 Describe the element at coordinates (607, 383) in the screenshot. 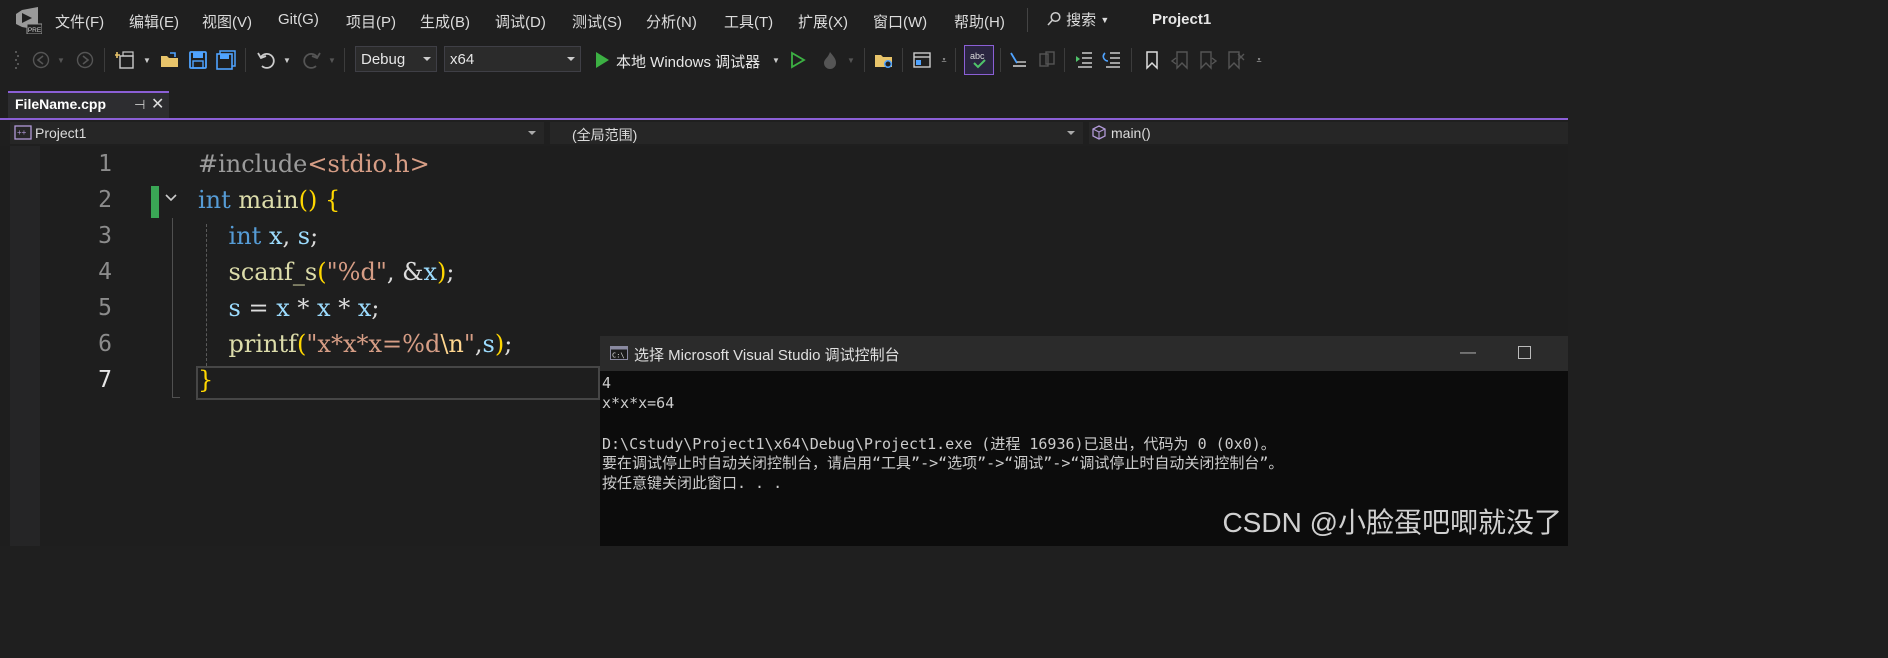

I see `console-output-line: 4` at that location.